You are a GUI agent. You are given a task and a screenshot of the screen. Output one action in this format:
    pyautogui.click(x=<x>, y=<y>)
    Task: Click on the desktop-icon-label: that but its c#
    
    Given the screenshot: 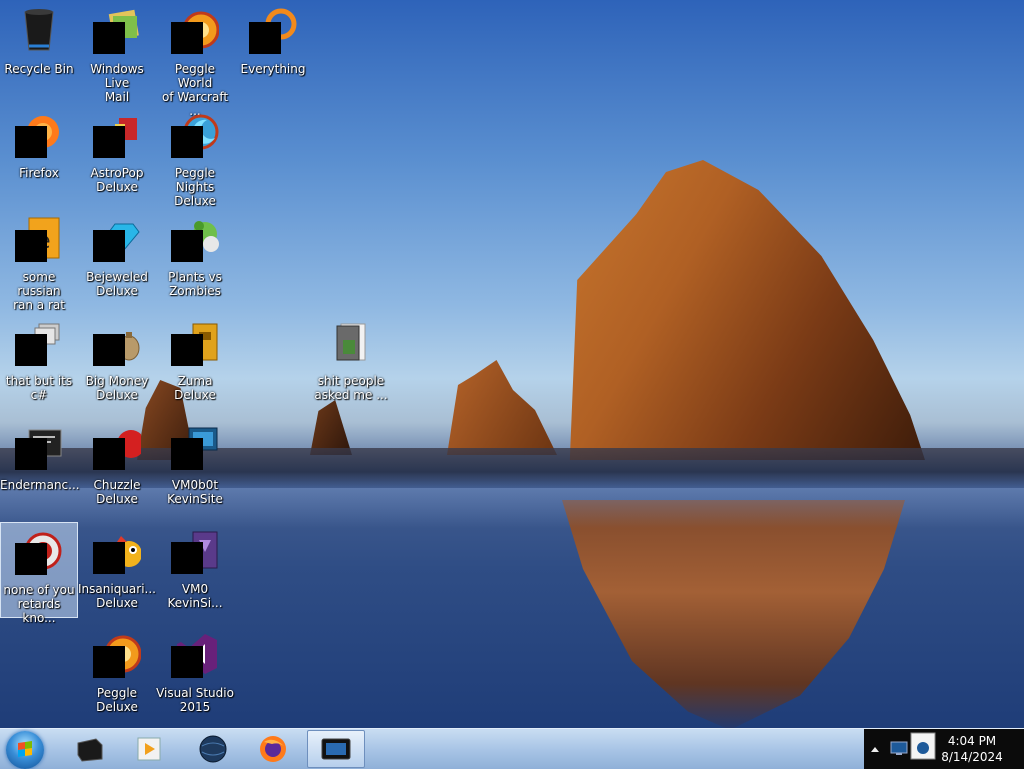 What is the action you would take?
    pyautogui.click(x=39, y=388)
    